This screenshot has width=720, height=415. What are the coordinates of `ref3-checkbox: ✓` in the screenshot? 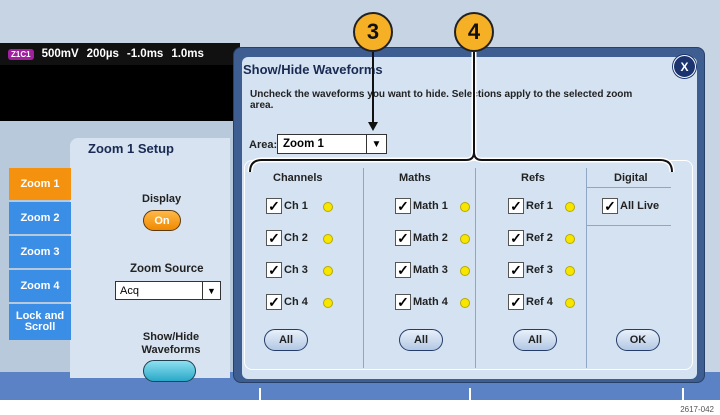 It's located at (516, 270).